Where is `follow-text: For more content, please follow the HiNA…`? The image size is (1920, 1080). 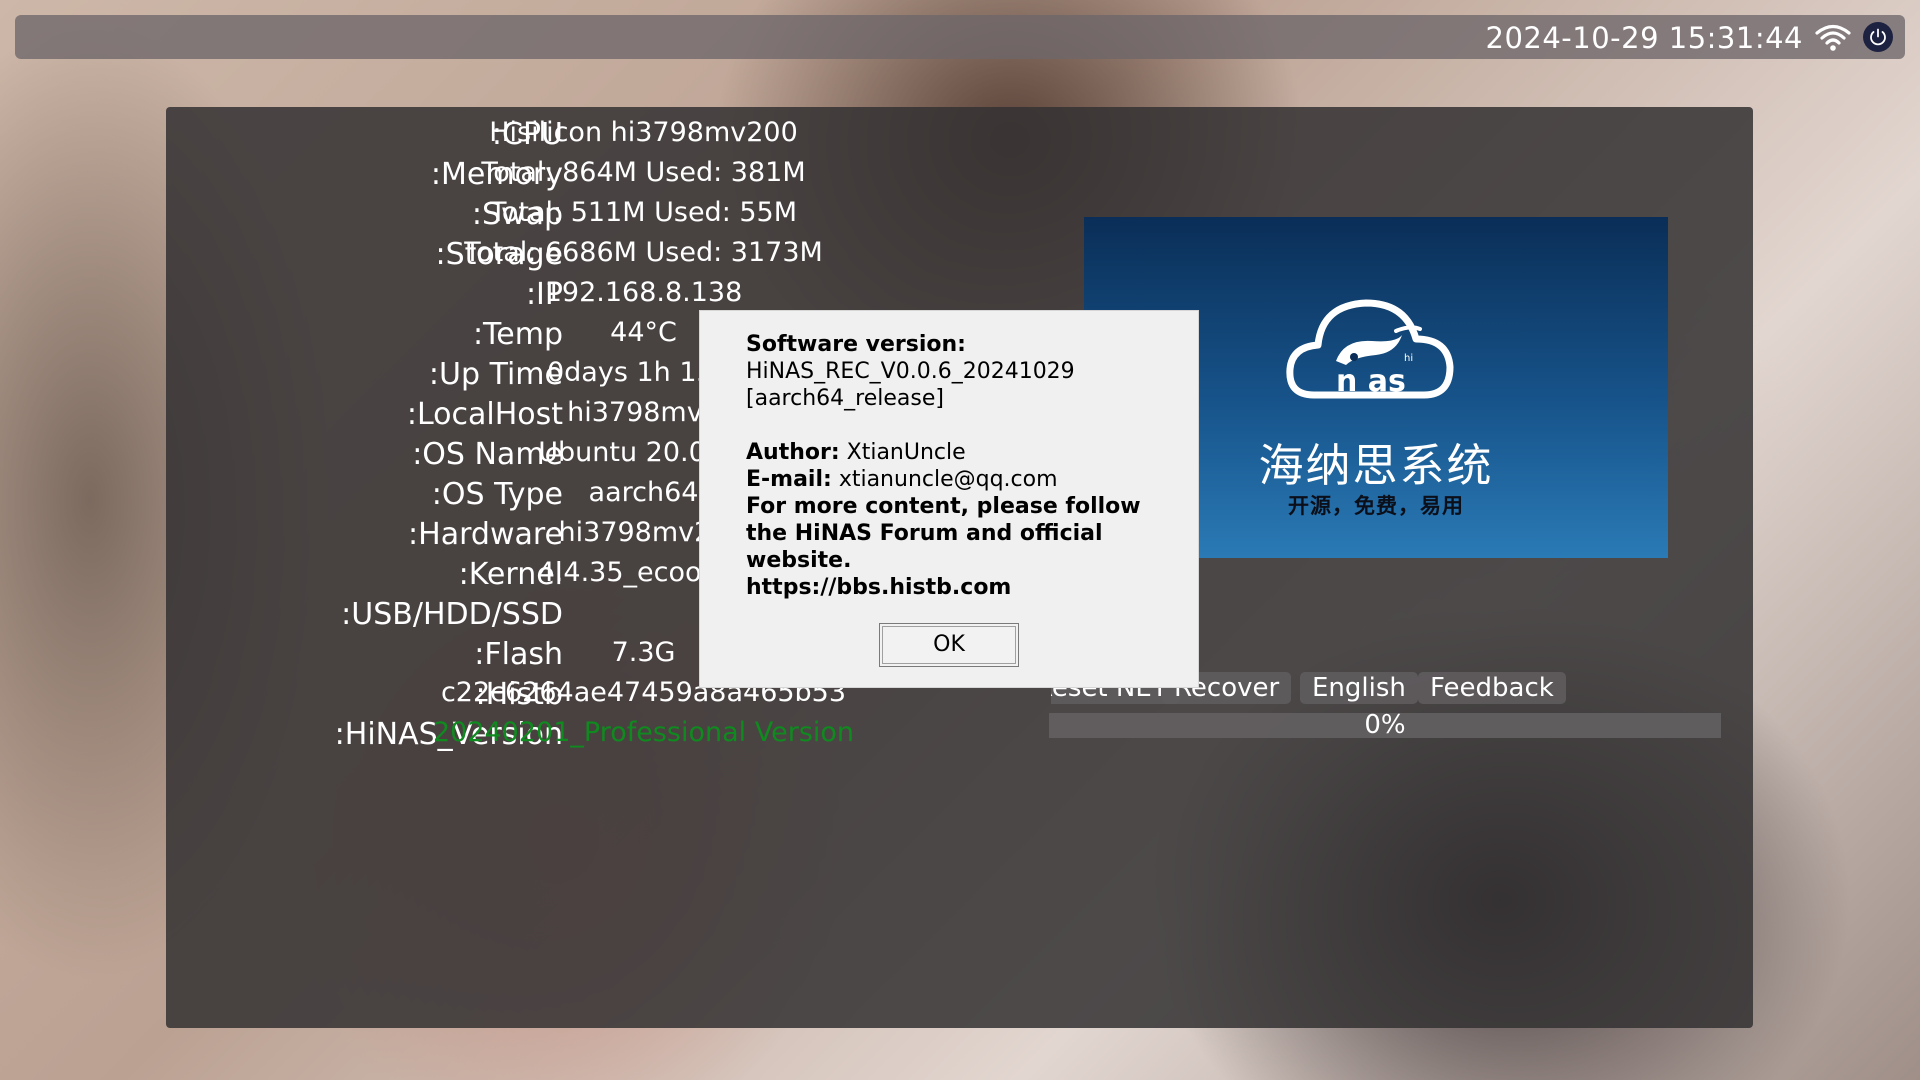 follow-text: For more content, please follow the HiNA… is located at coordinates (943, 533).